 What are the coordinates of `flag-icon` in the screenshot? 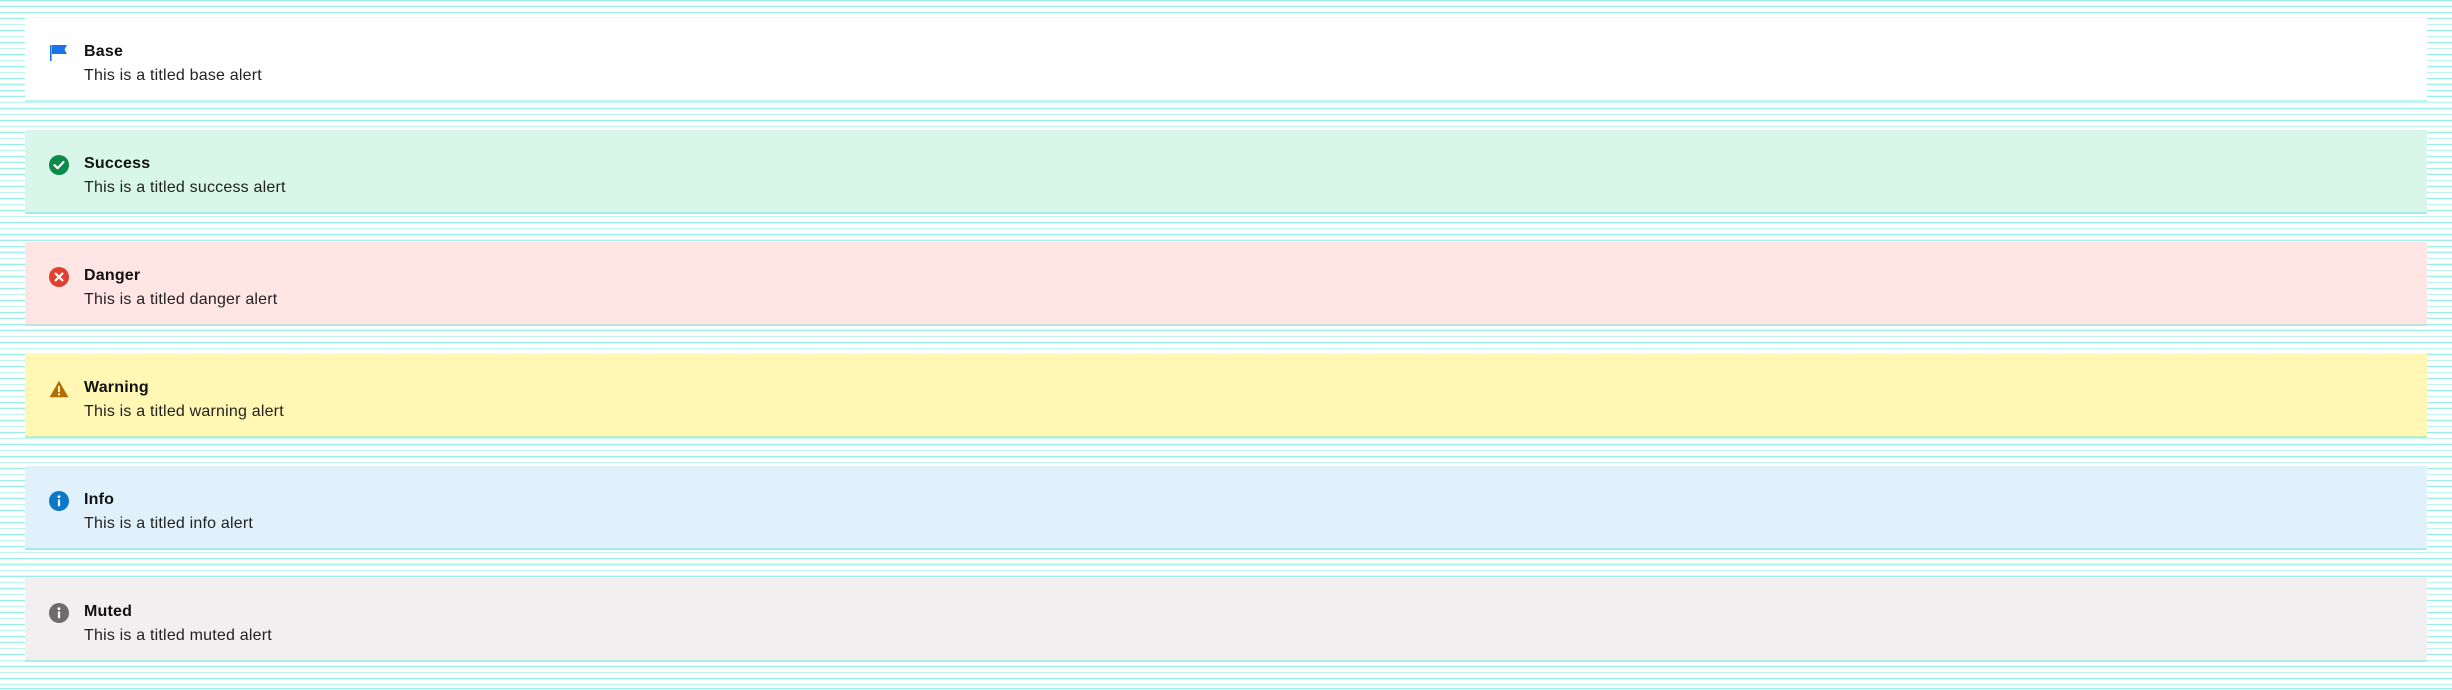 It's located at (59, 53).